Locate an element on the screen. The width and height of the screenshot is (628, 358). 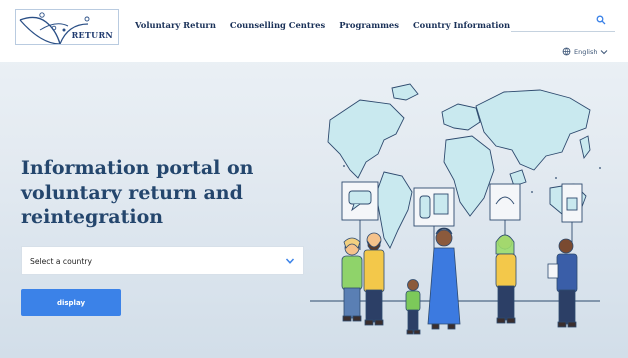
person-woman-blue-dress is located at coordinates (444, 278).